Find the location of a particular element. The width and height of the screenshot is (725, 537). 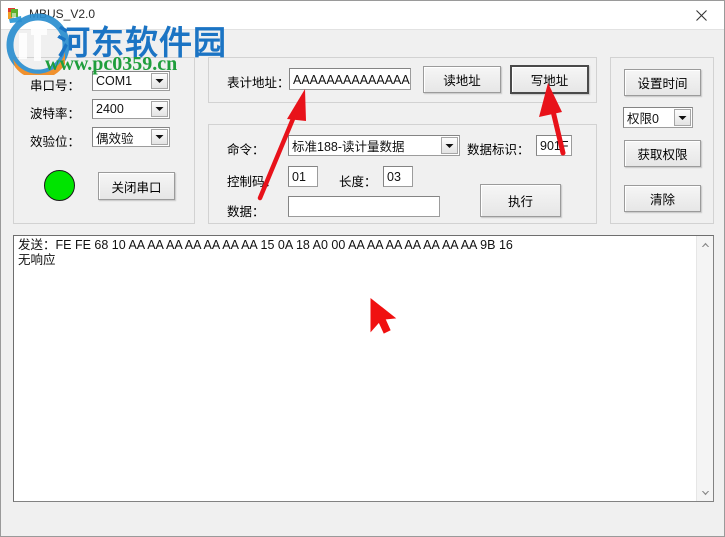

permission-value: 权限0 is located at coordinates (643, 119).